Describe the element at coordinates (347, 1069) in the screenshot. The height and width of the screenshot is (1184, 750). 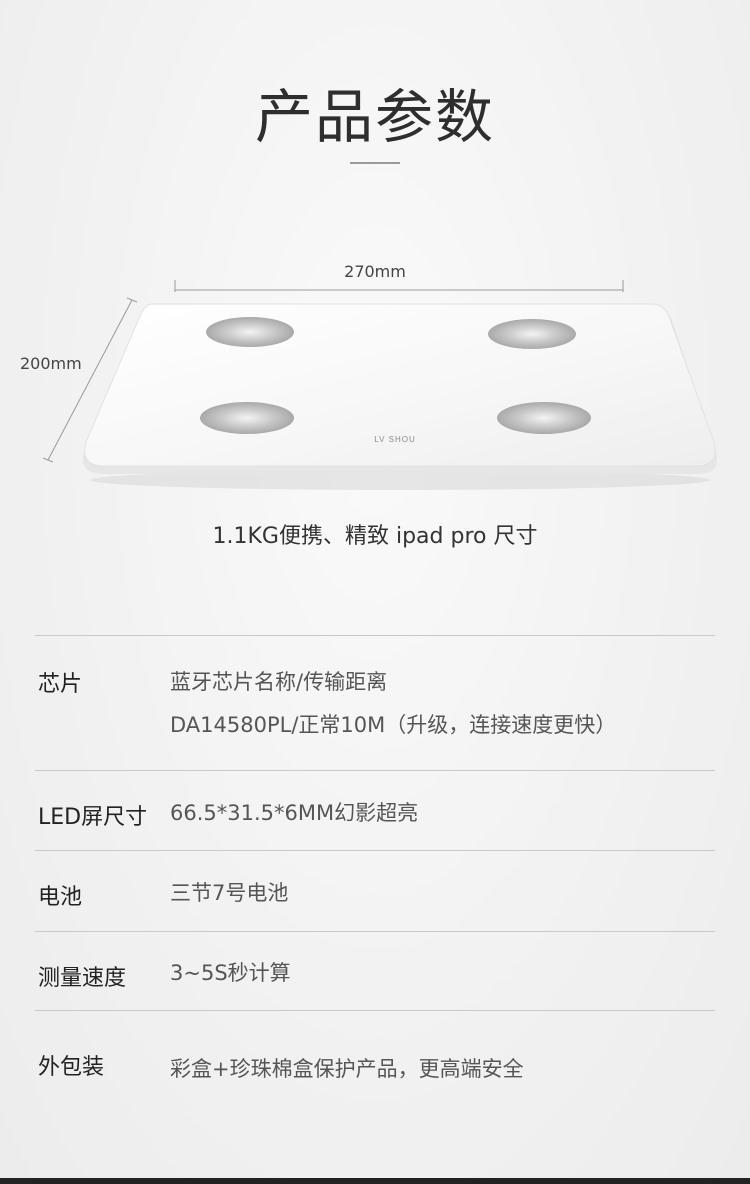
I see `spec-value: 彩盒+珍珠棉盒保护产品，更高端安全` at that location.